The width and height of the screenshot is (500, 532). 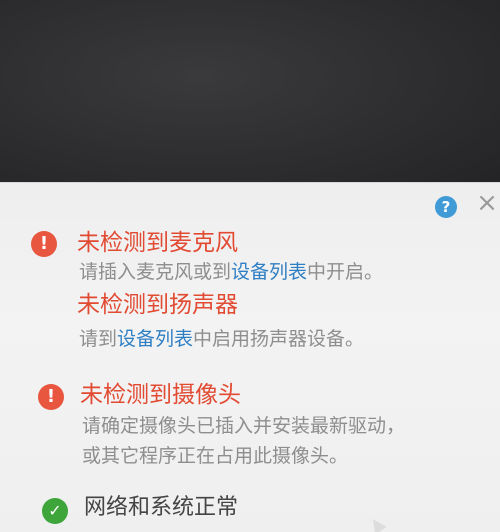 I want to click on camera-alert-desc-line2: 或其它程序正在占用此摄像头。, so click(x=215, y=456).